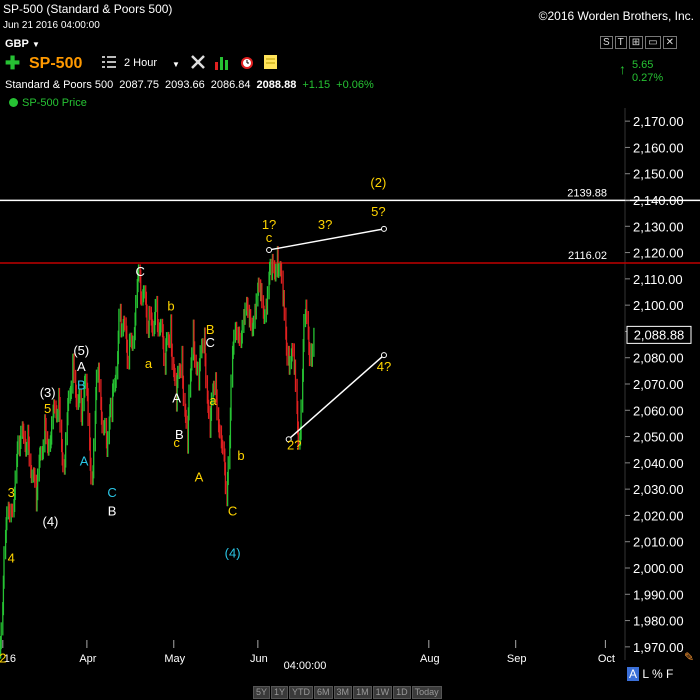 This screenshot has width=700, height=700. I want to click on wave-label: (3), so click(48, 392).